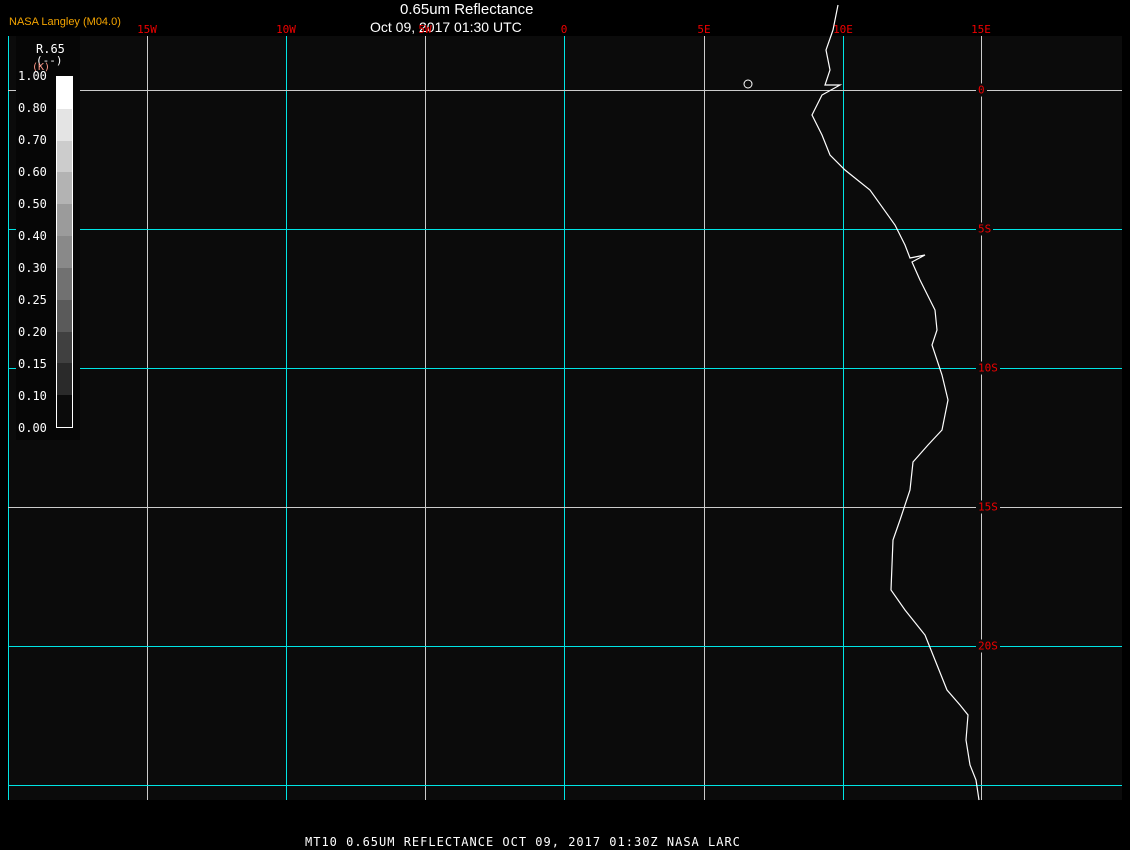 The width and height of the screenshot is (1130, 850). I want to click on latitude-label: 20S, so click(988, 646).